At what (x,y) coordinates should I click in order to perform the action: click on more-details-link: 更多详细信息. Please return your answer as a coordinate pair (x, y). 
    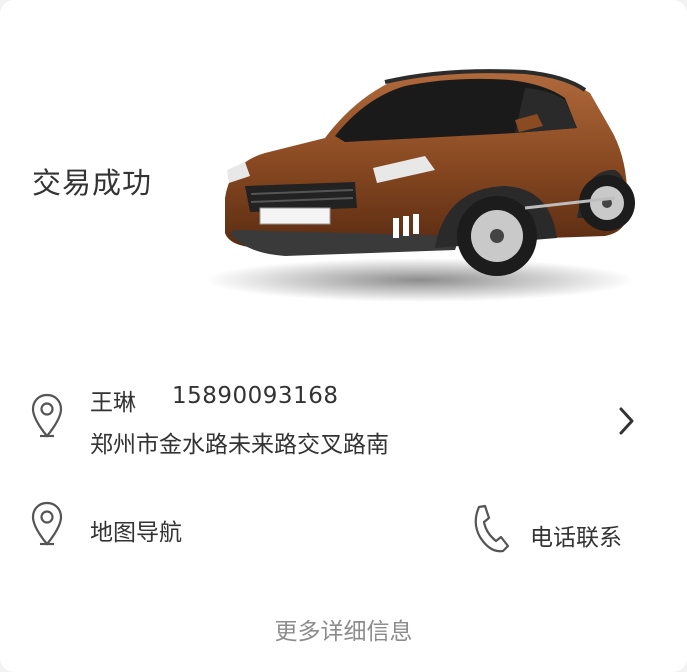
    Looking at the image, I should click on (343, 629).